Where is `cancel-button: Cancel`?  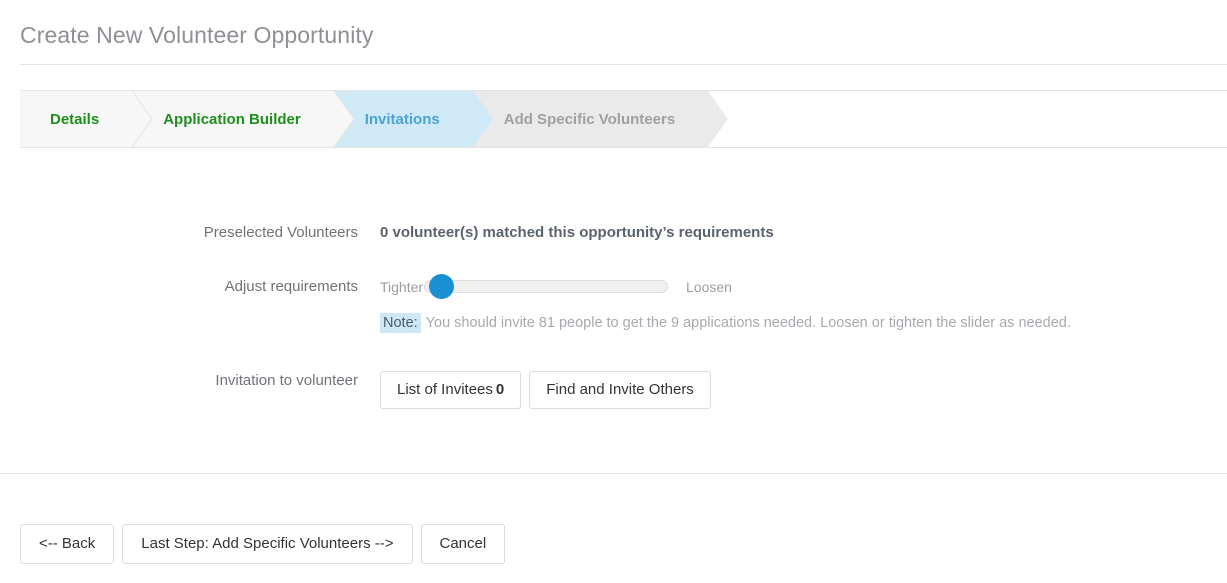 cancel-button: Cancel is located at coordinates (463, 544).